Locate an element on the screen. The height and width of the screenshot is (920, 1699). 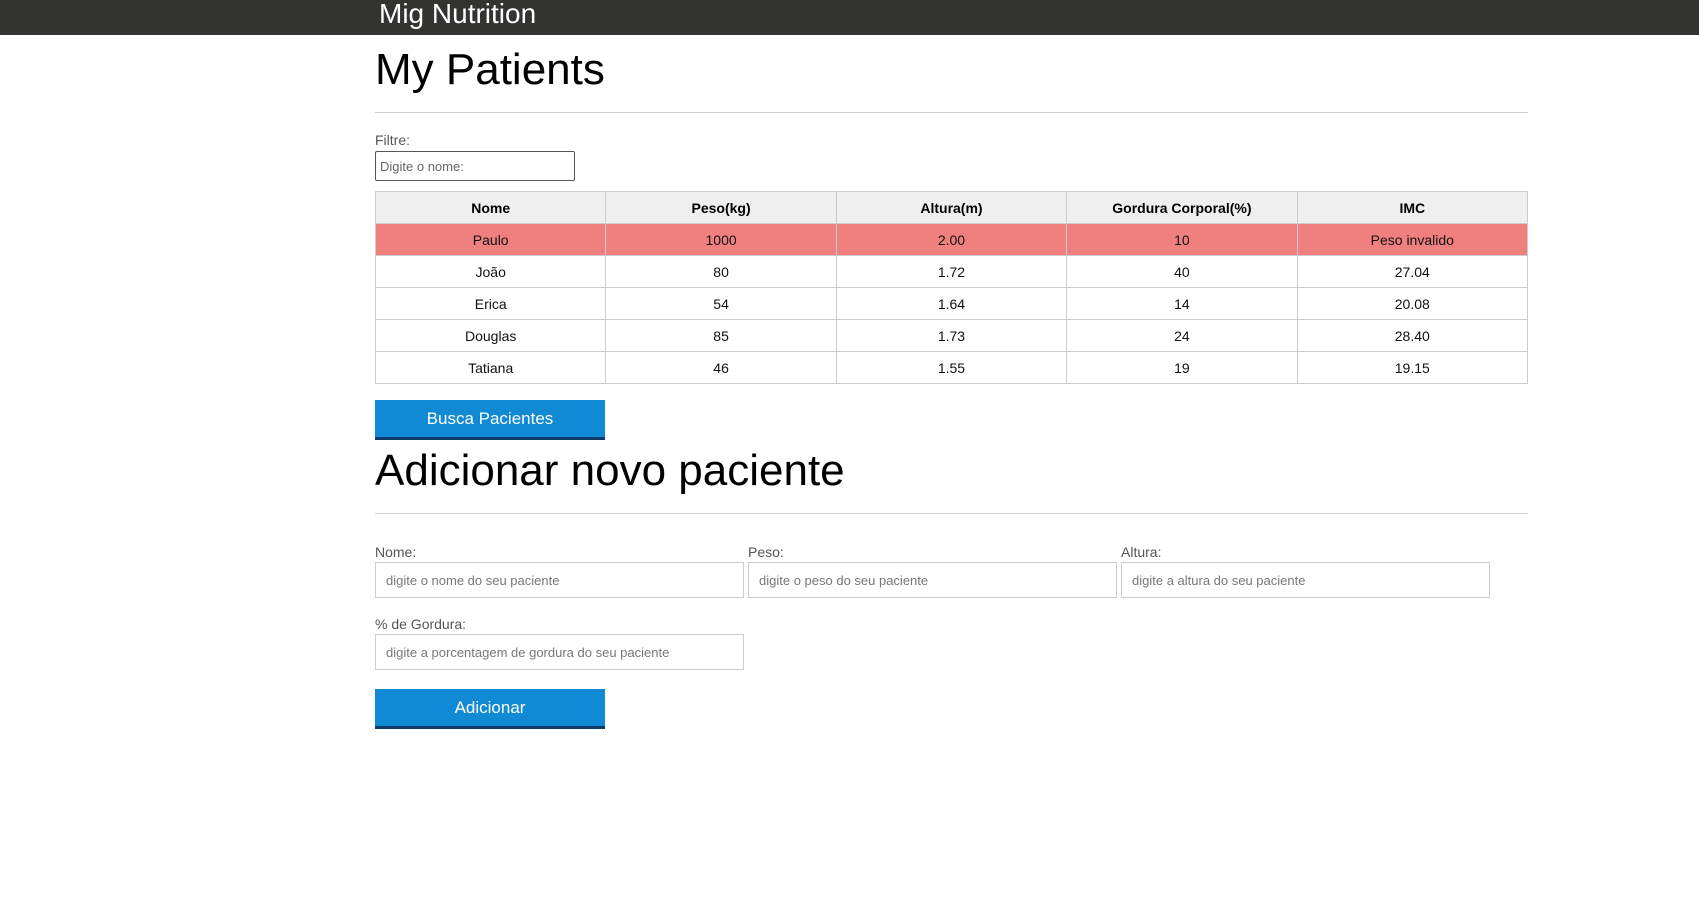
cell-peso: 80 is located at coordinates (721, 271).